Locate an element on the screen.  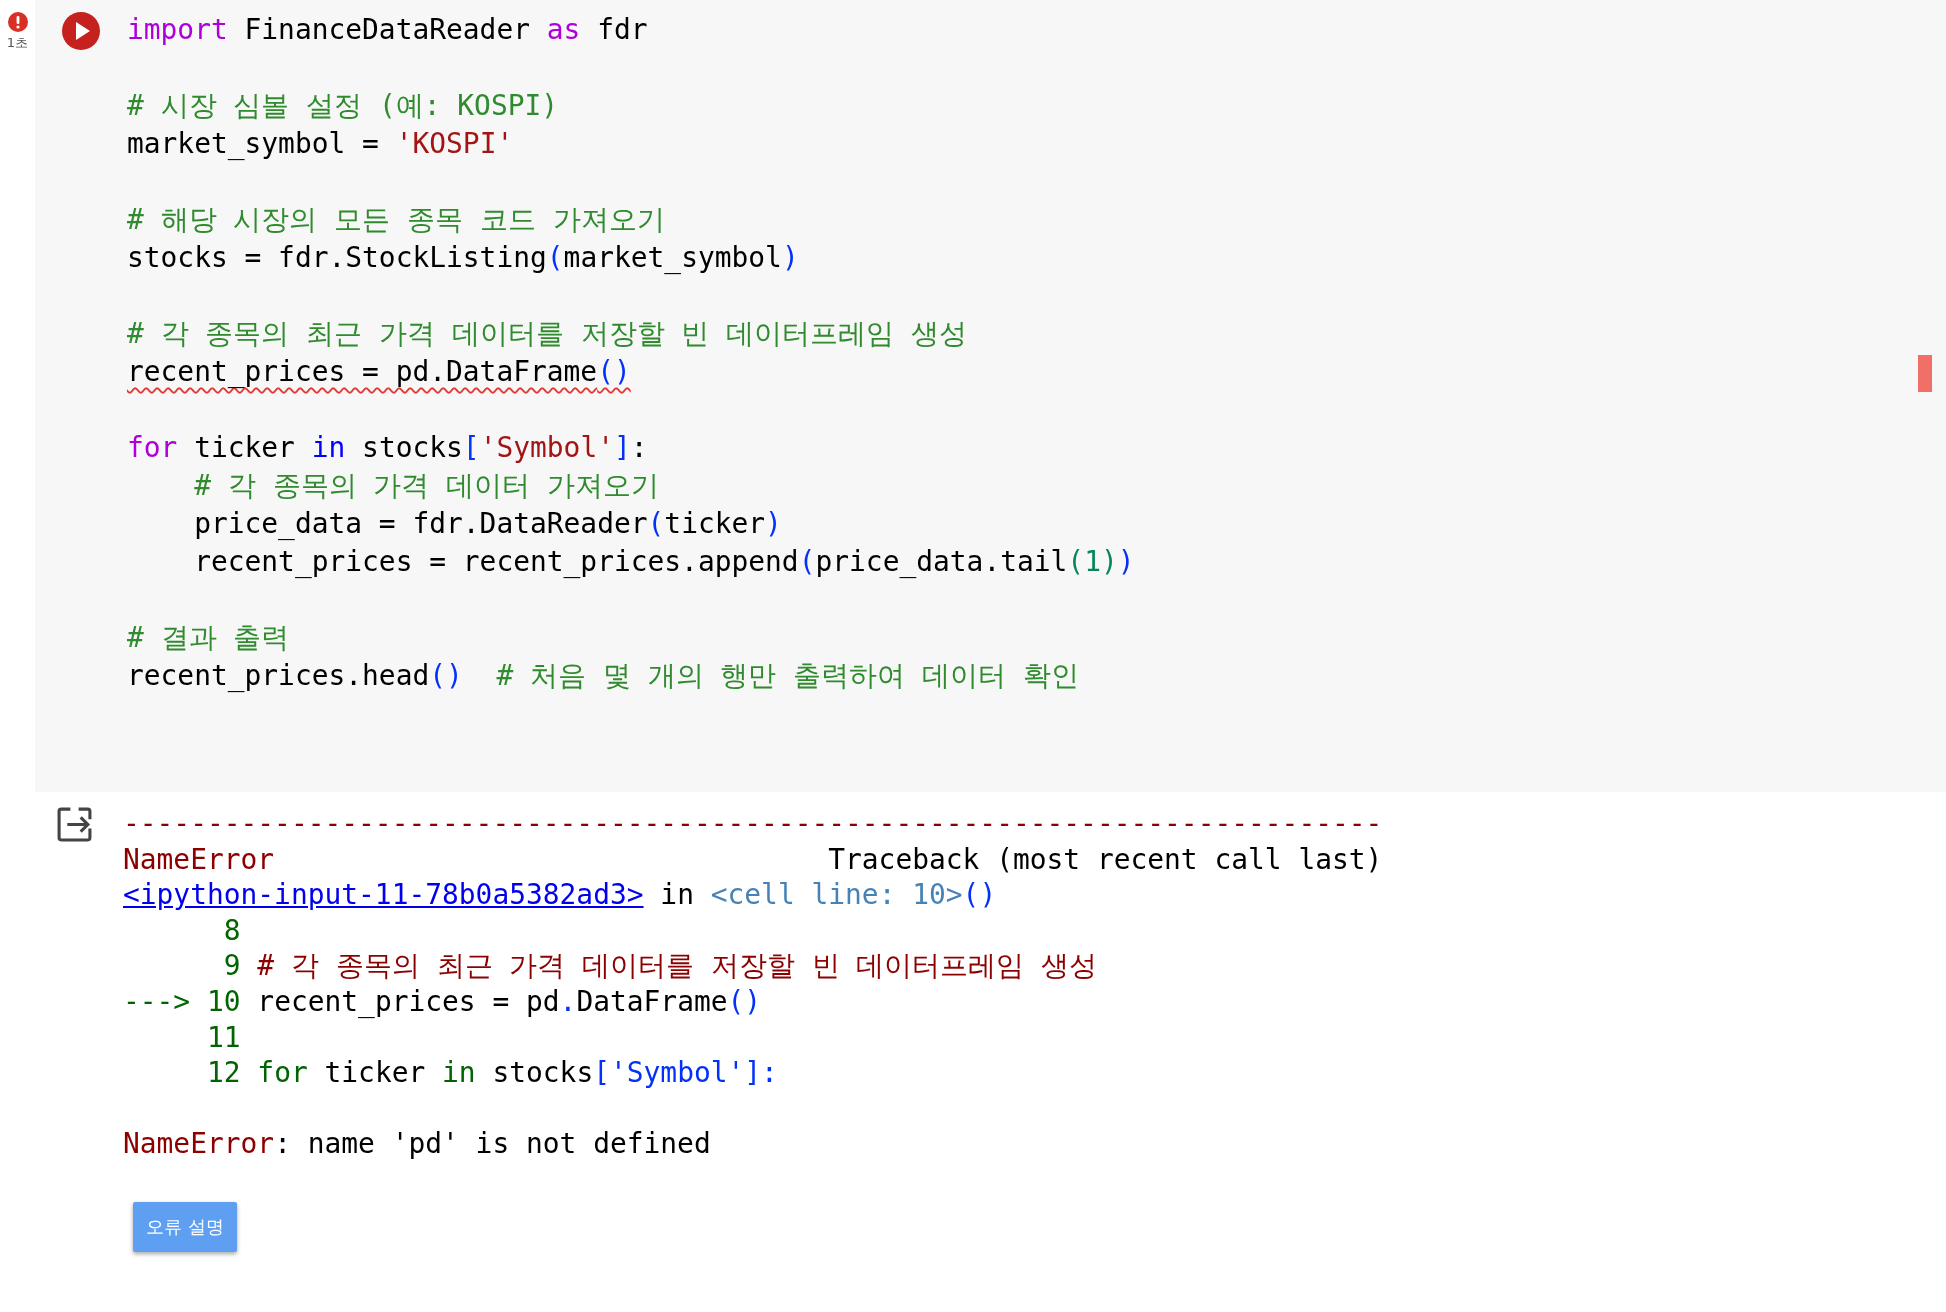
code-line: import FinanceDataReader as fdr is located at coordinates (387, 30).